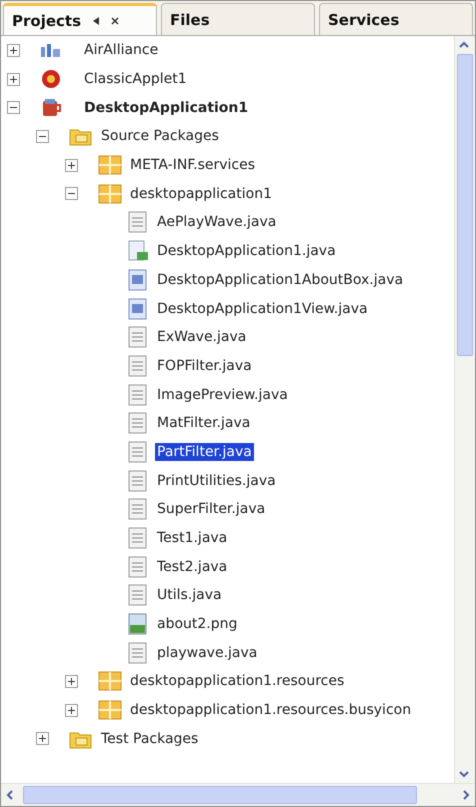 Image resolution: width=476 pixels, height=807 pixels. What do you see at coordinates (238, 19) in the screenshot?
I see `tab: Files` at bounding box center [238, 19].